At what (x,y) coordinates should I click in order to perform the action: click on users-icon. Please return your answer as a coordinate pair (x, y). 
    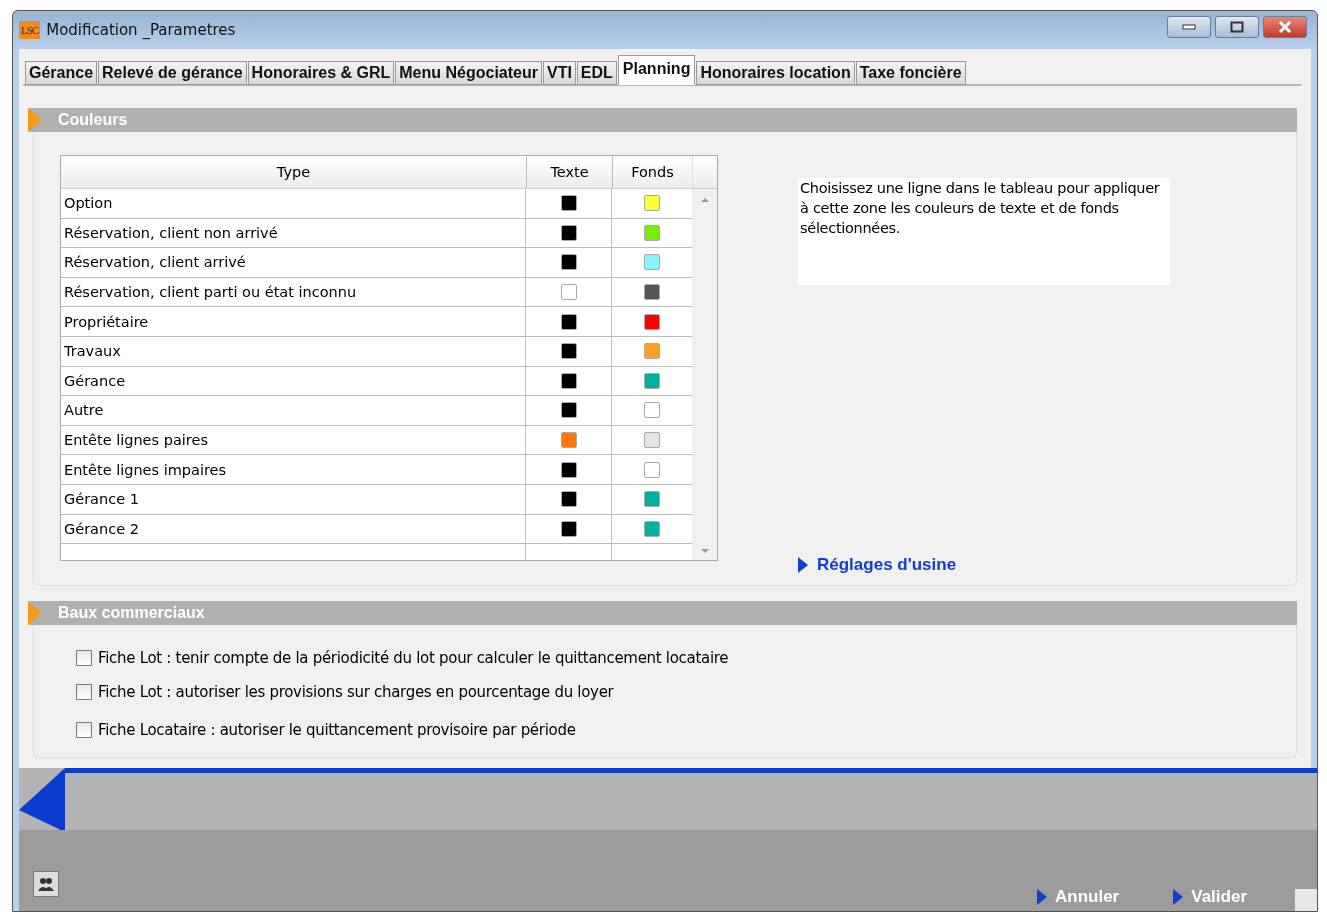
    Looking at the image, I should click on (46, 884).